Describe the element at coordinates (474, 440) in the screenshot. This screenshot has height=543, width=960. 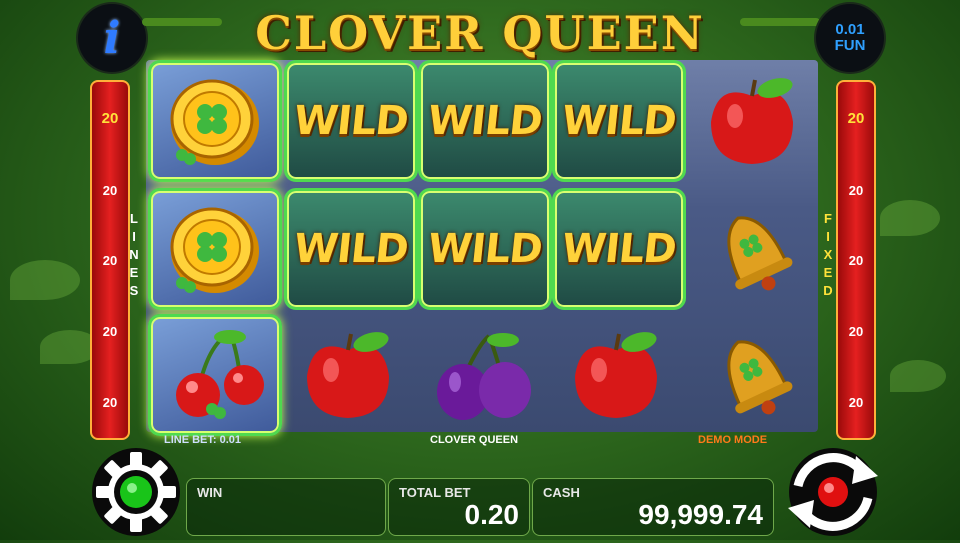
I see `game-name-text: CLOVER QUEEN` at that location.